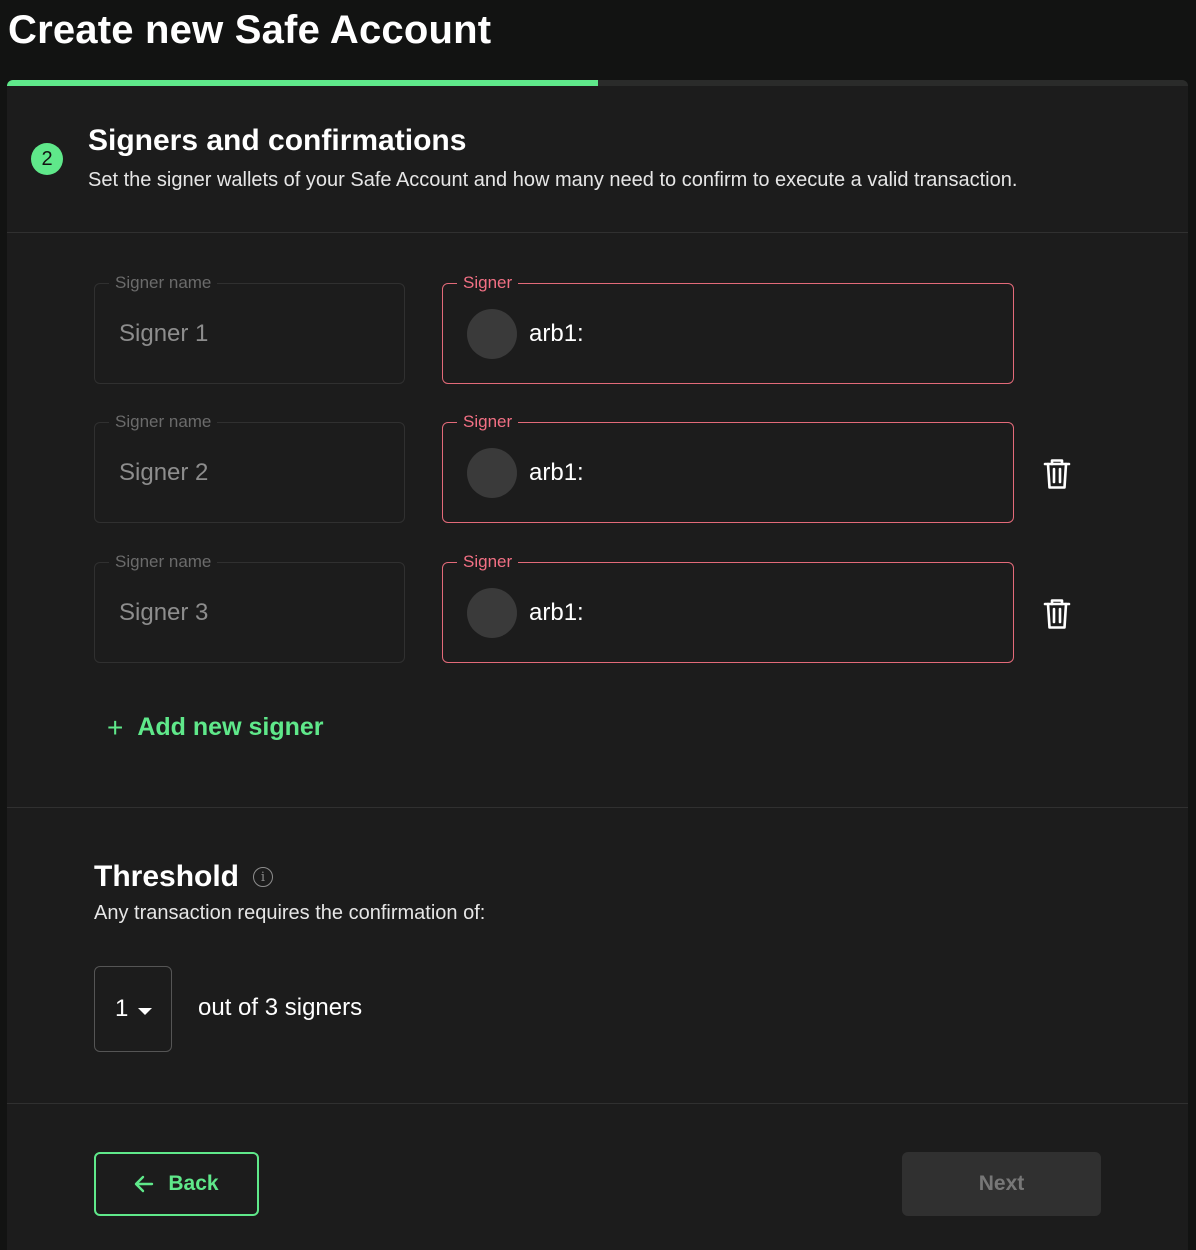  I want to click on caret-down-icon, so click(145, 1011).